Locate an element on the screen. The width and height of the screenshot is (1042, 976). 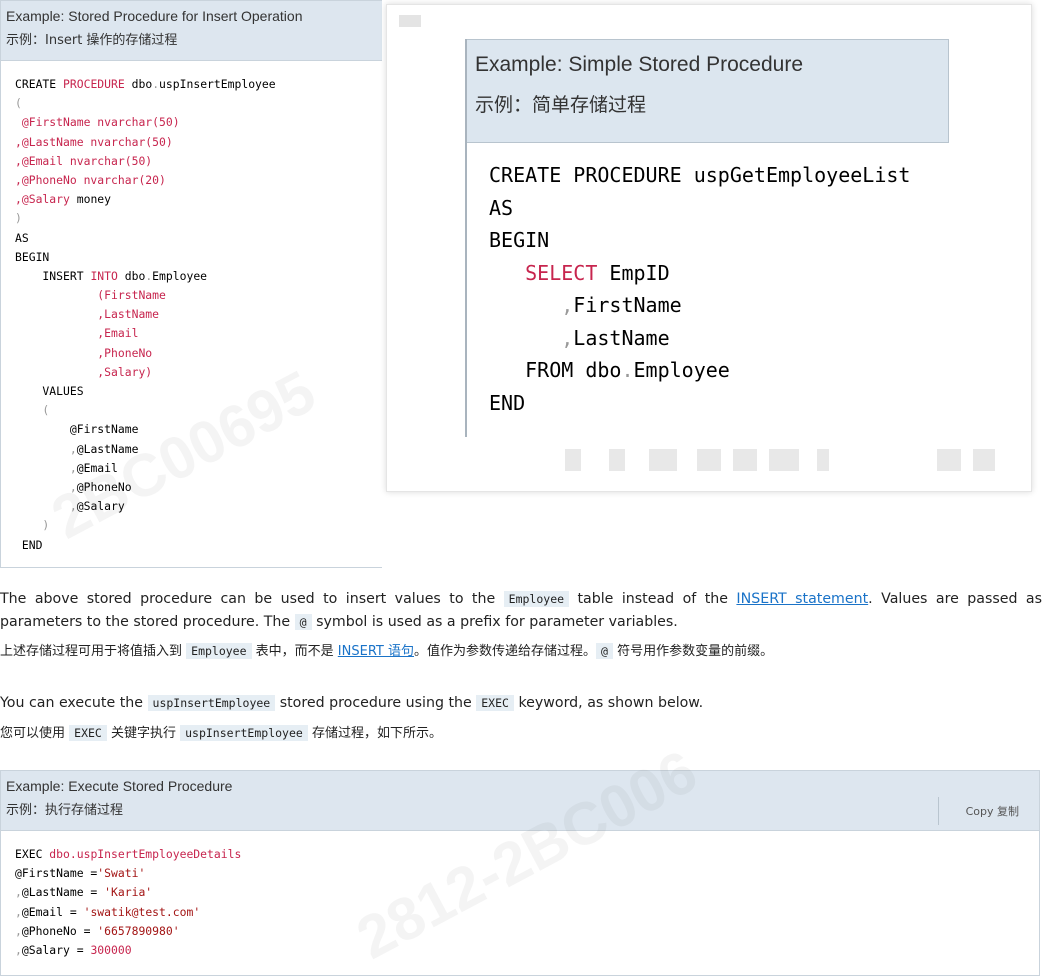
code-line: ,@Email nvarchar(50) is located at coordinates (84, 160).